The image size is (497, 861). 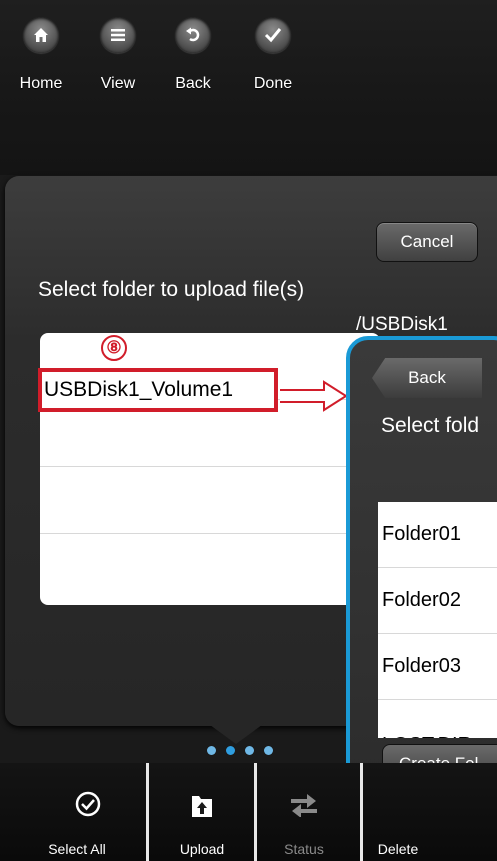 What do you see at coordinates (437, 719) in the screenshot?
I see `folder-item-lost-dir: LOST.DIR` at bounding box center [437, 719].